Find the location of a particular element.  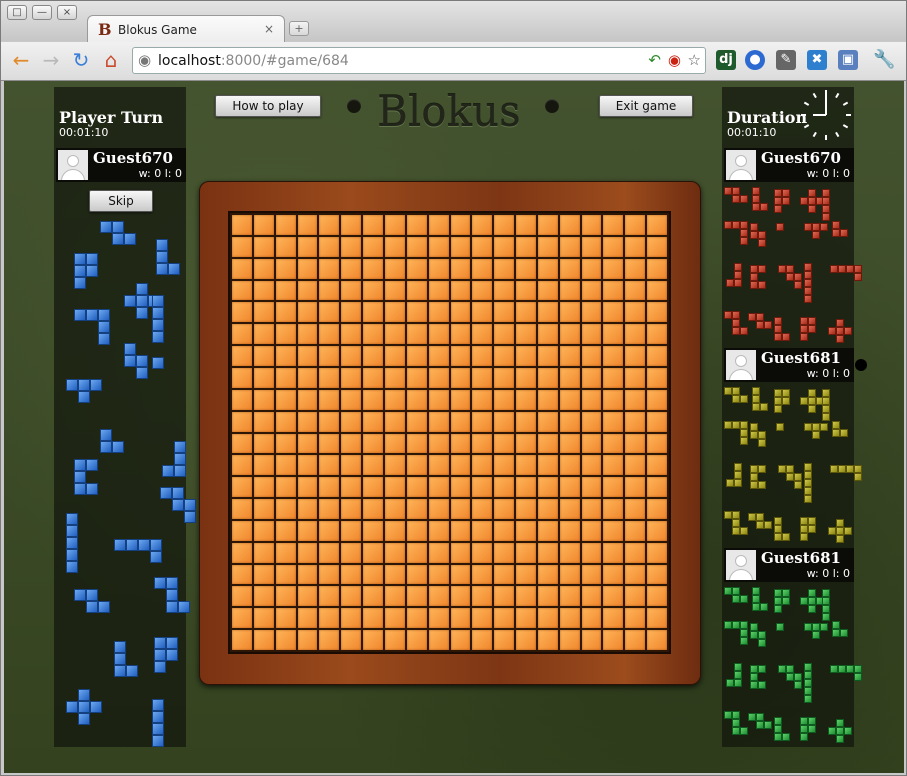

tab-close-icon: × is located at coordinates (269, 29).